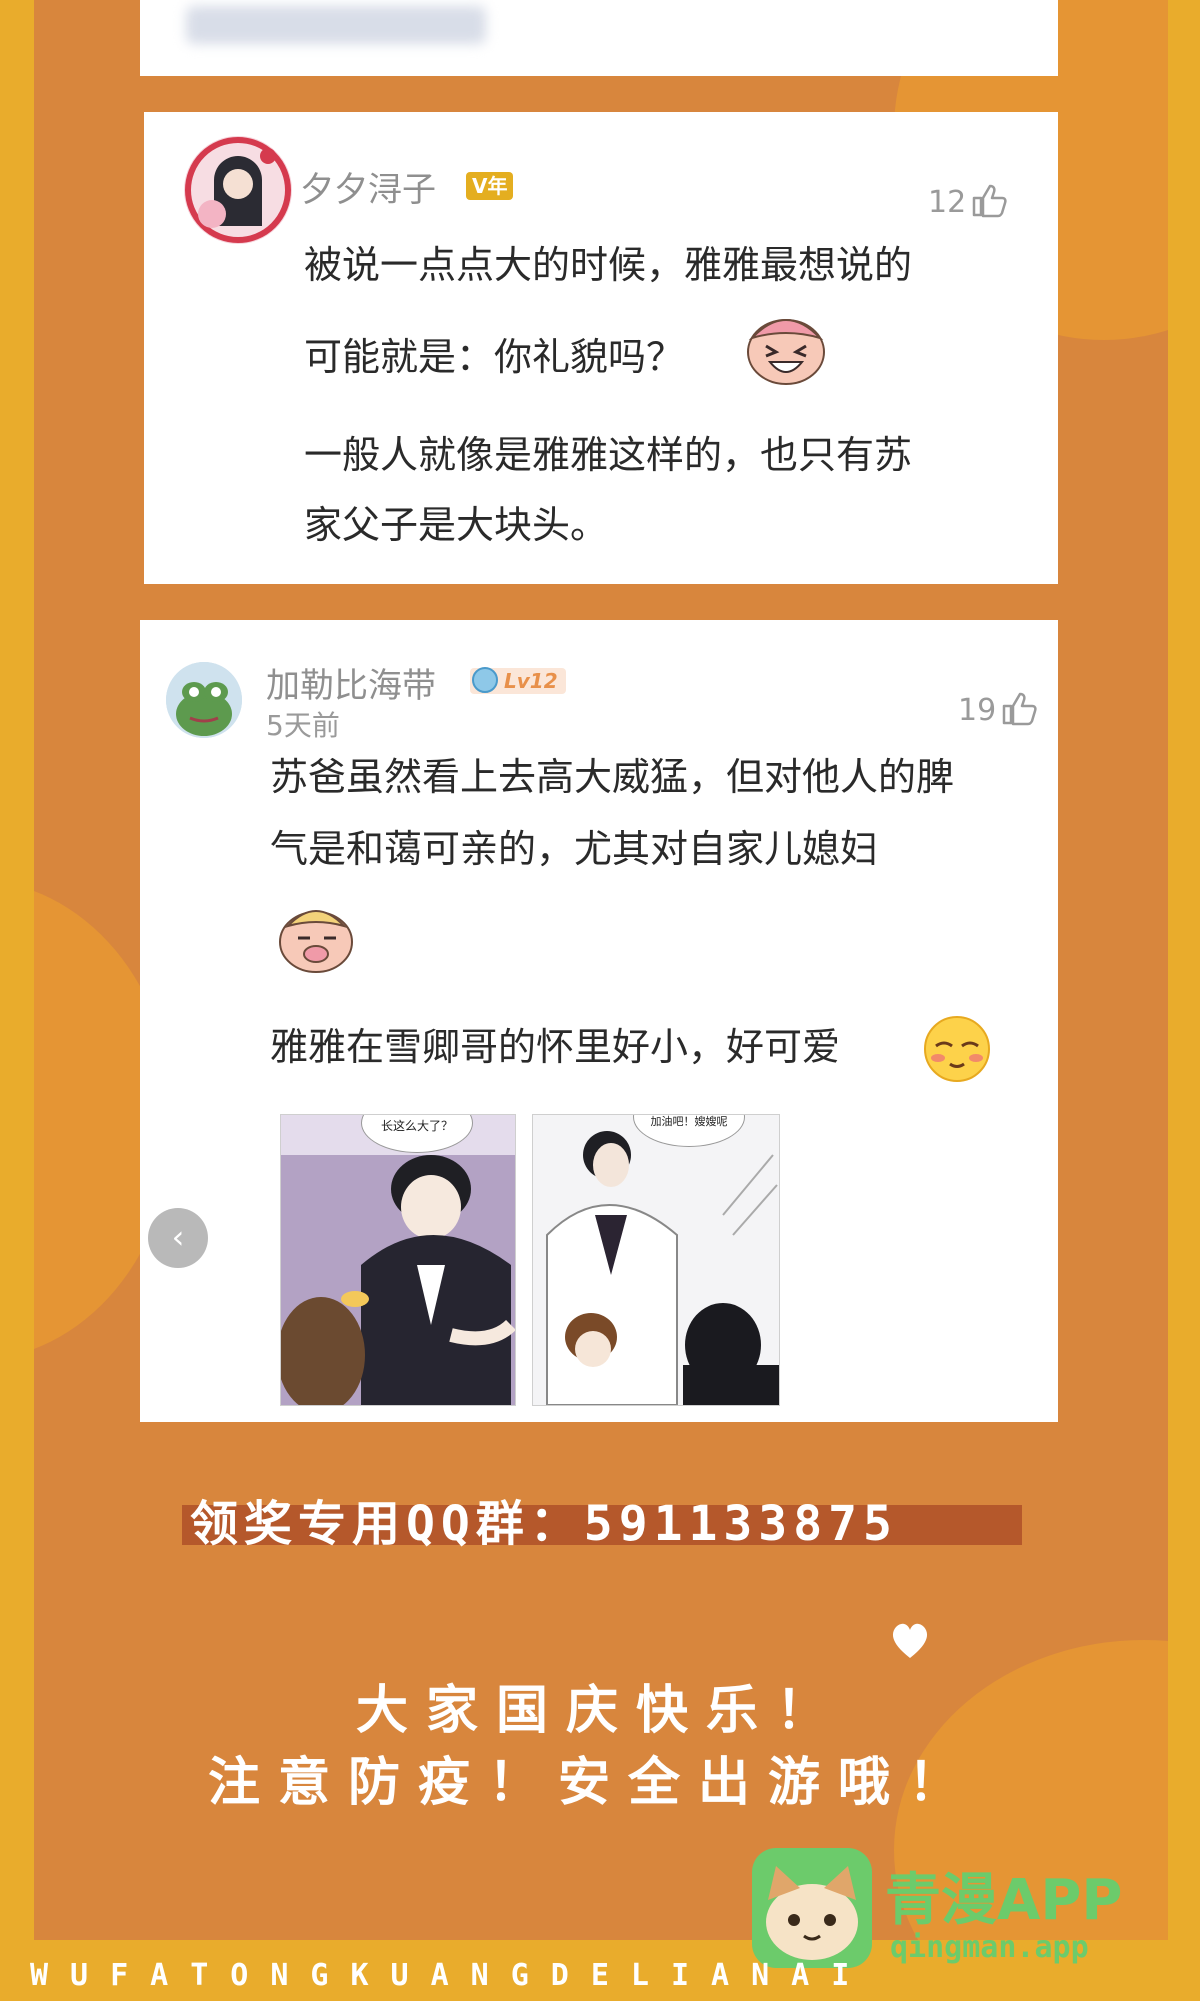  What do you see at coordinates (316, 938) in the screenshot?
I see `smirk-sticker-icon` at bounding box center [316, 938].